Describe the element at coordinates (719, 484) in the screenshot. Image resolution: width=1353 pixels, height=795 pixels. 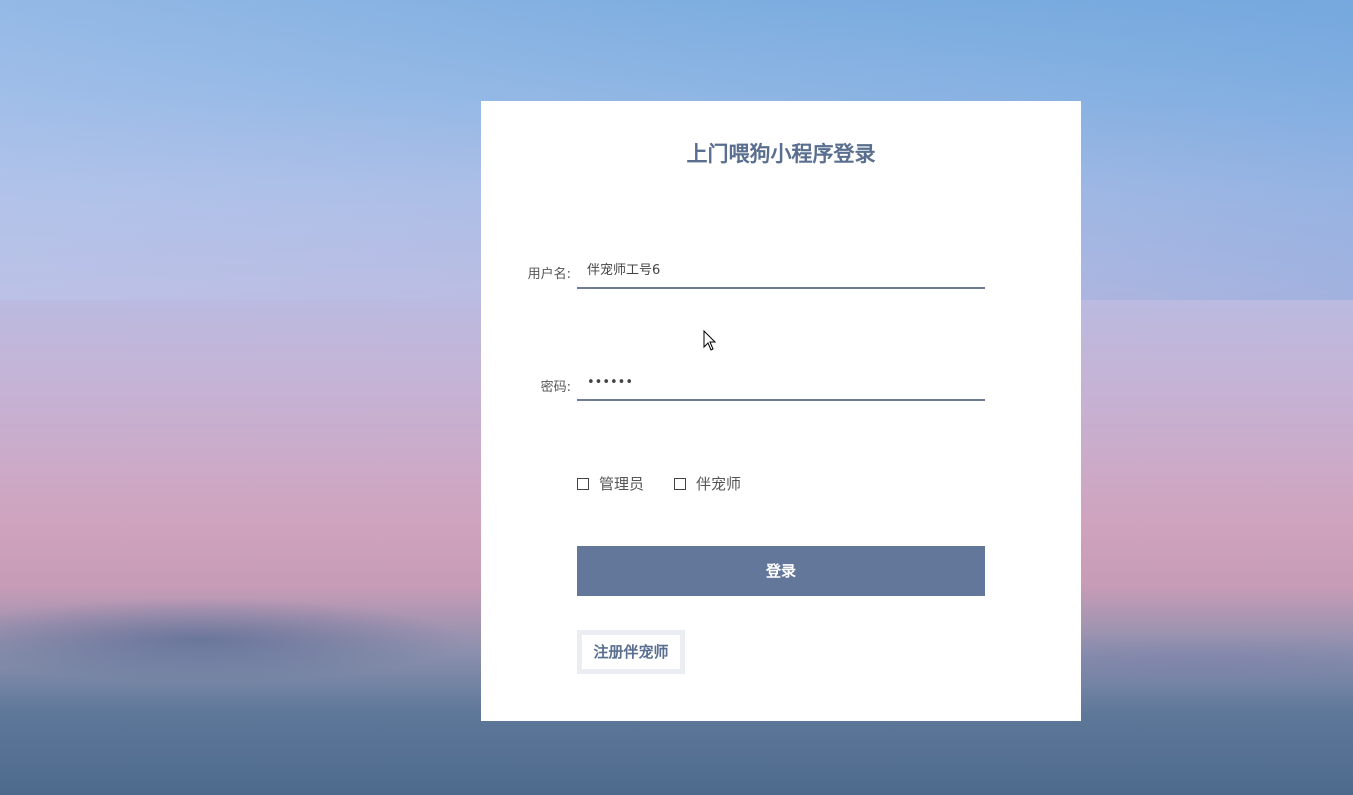
I see `pet-sitter-label: 伴宠师` at that location.